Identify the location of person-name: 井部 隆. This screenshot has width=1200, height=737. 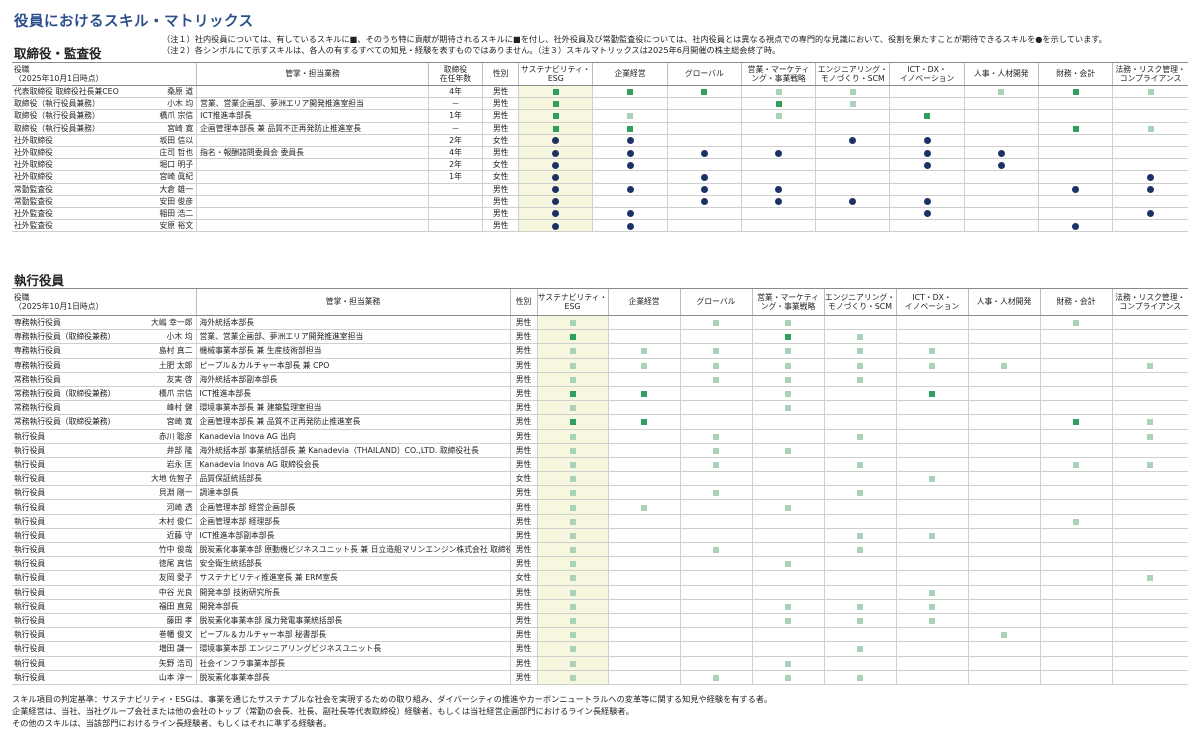
(179, 450).